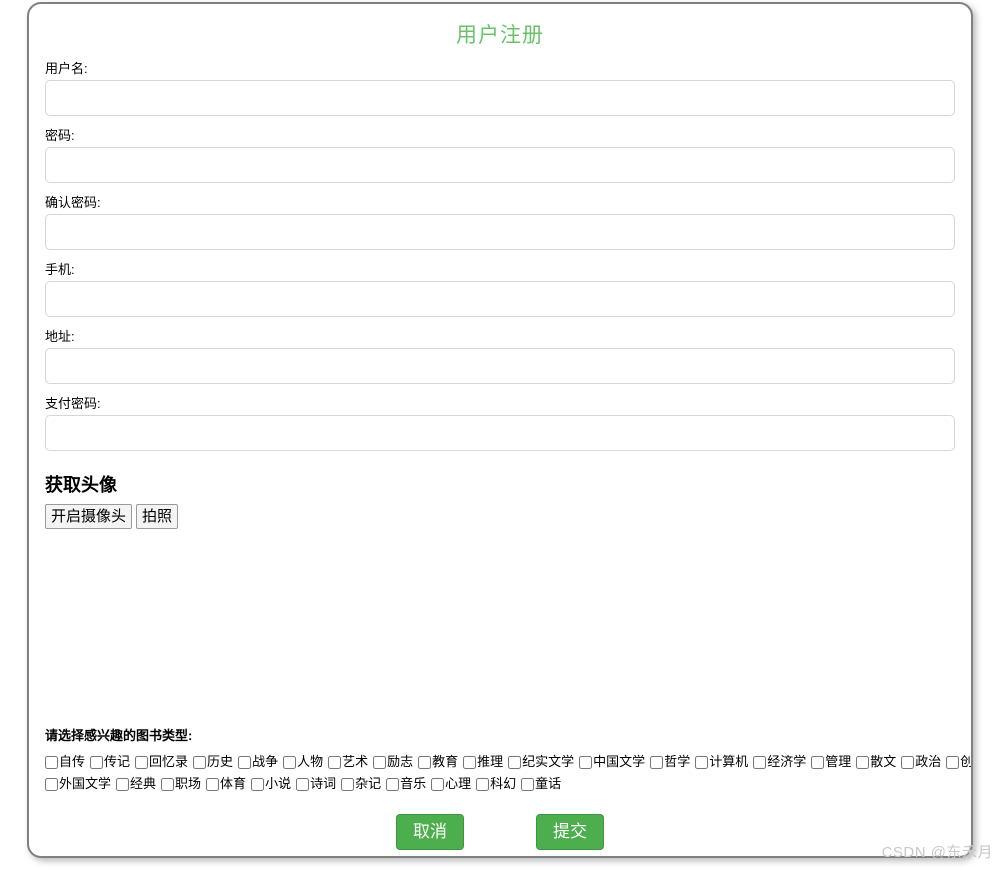 The image size is (999, 870). I want to click on interest-checkbox-item: 艺术, so click(348, 762).